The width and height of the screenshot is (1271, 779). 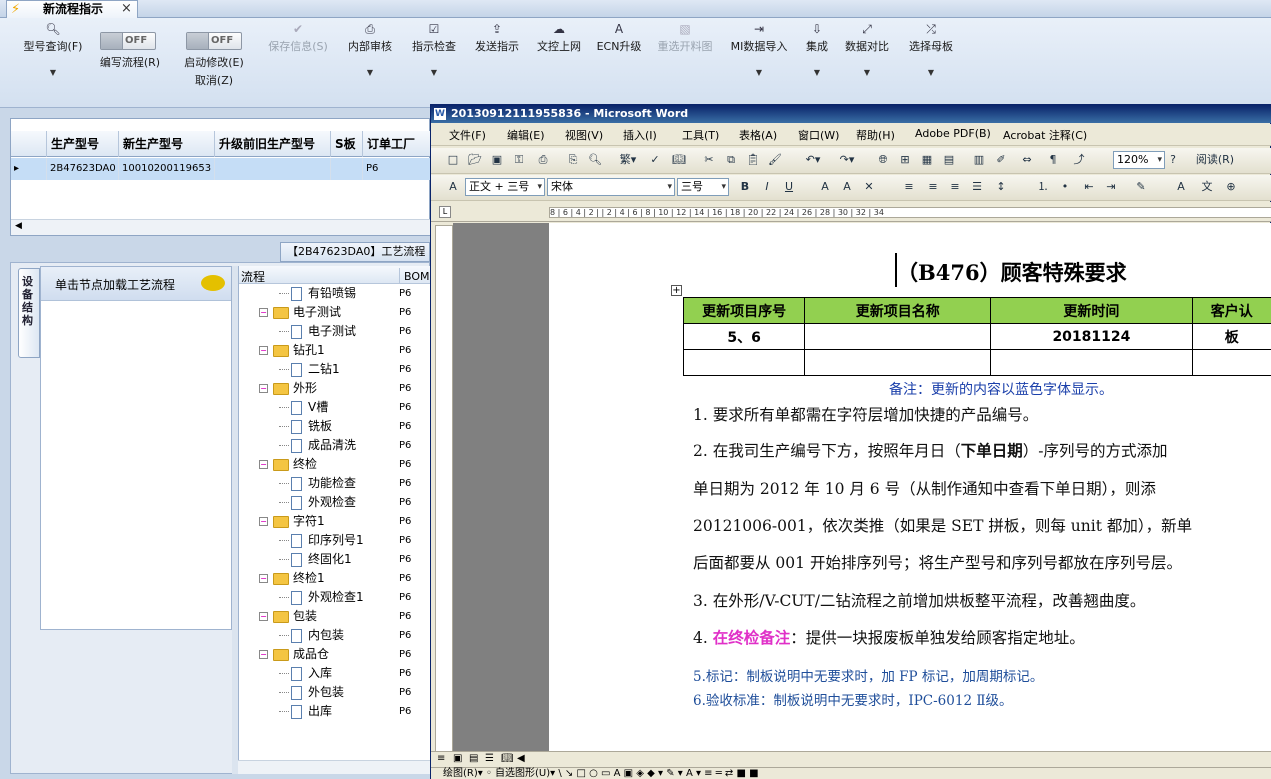 I want to click on columns-icon: ▥, so click(x=979, y=160).